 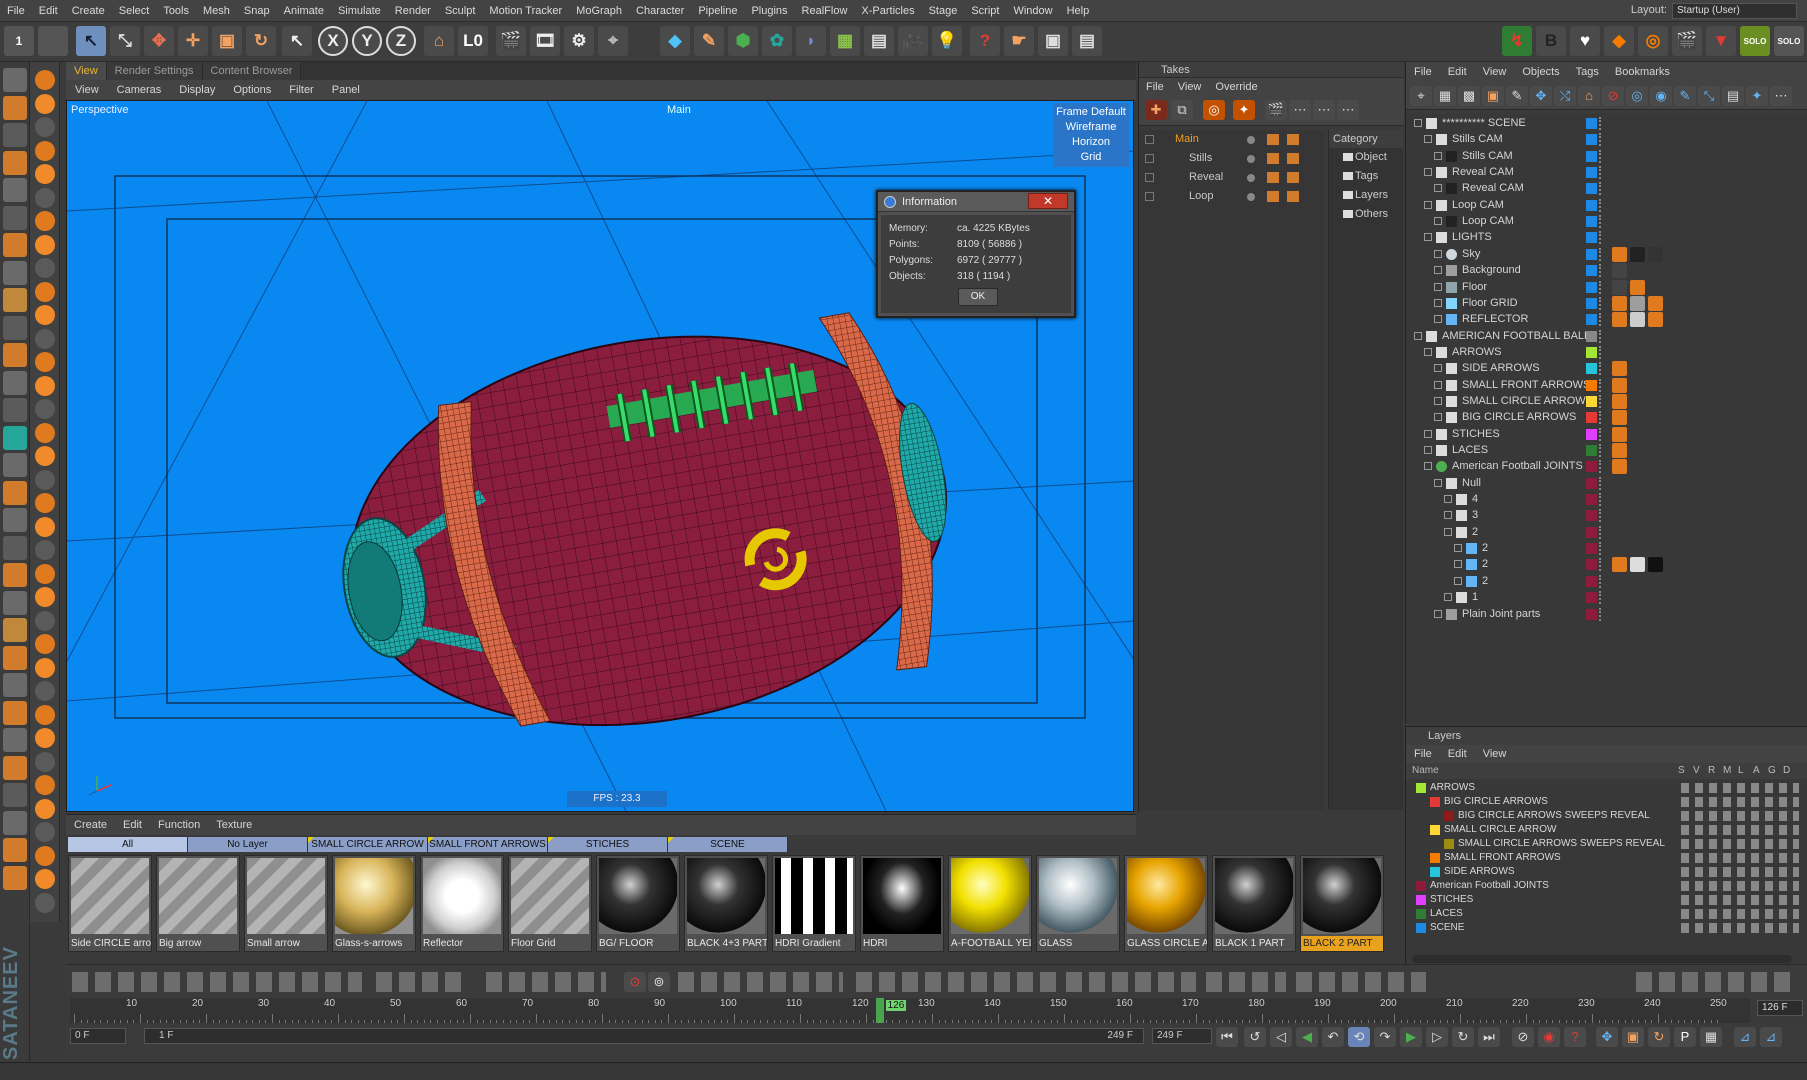 What do you see at coordinates (1755, 41) in the screenshot?
I see `solo-icon: SOLO` at bounding box center [1755, 41].